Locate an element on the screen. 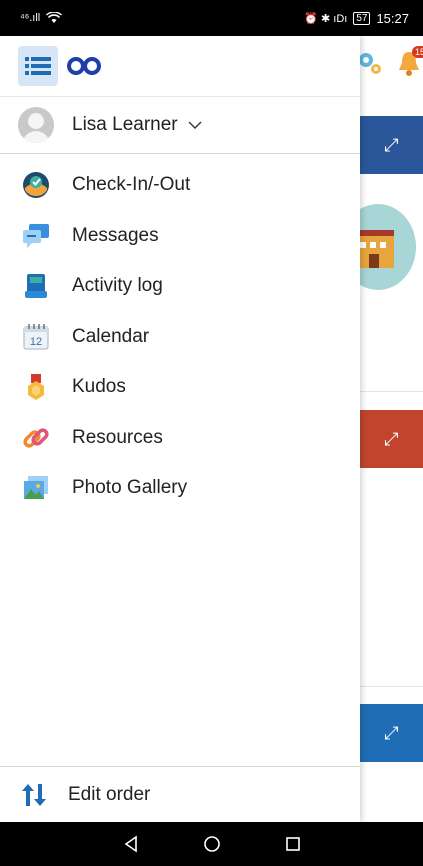 The width and height of the screenshot is (423, 866). status-icons: ⏰ ✱ ıDı is located at coordinates (326, 18).